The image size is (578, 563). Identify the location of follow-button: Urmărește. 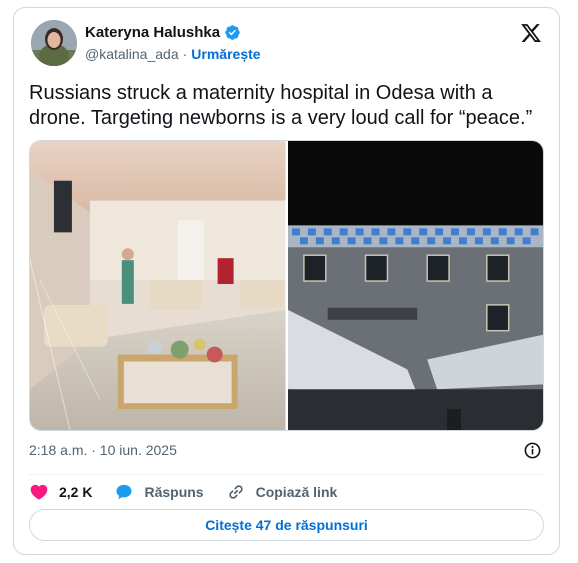
(225, 54).